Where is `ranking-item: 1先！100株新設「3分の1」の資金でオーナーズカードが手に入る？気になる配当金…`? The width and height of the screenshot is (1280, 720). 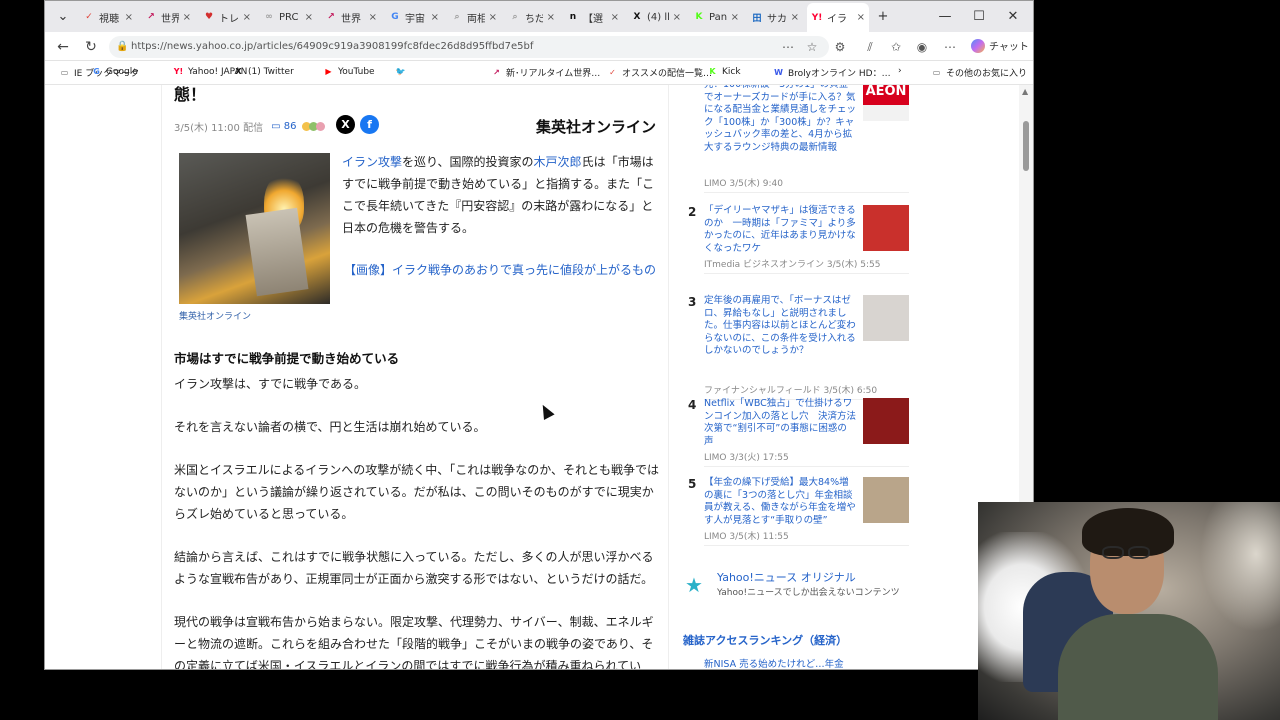
ranking-item: 1先！100株新設「3分の1」の資金でオーナーズカードが手に入る？気になる配当金… is located at coordinates (797, 139).